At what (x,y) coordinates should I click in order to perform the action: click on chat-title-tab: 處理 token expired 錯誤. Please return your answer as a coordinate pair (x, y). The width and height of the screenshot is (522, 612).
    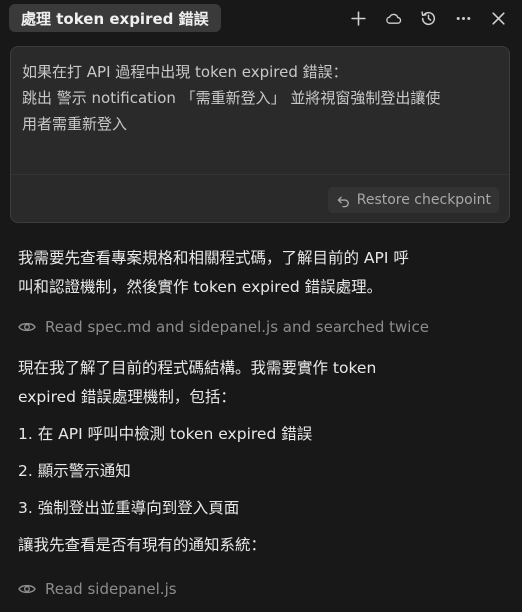
    Looking at the image, I should click on (115, 18).